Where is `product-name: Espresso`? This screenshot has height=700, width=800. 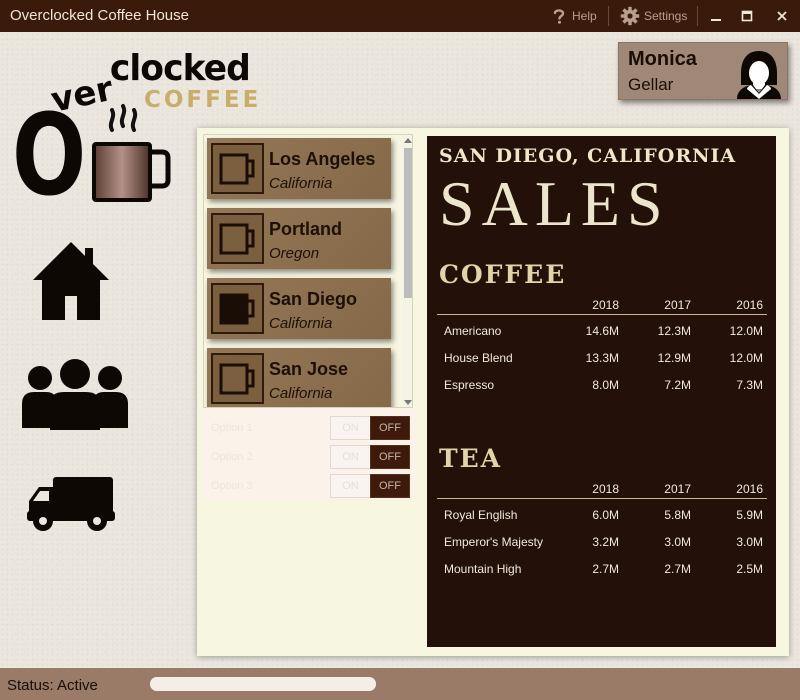 product-name: Espresso is located at coordinates (469, 385).